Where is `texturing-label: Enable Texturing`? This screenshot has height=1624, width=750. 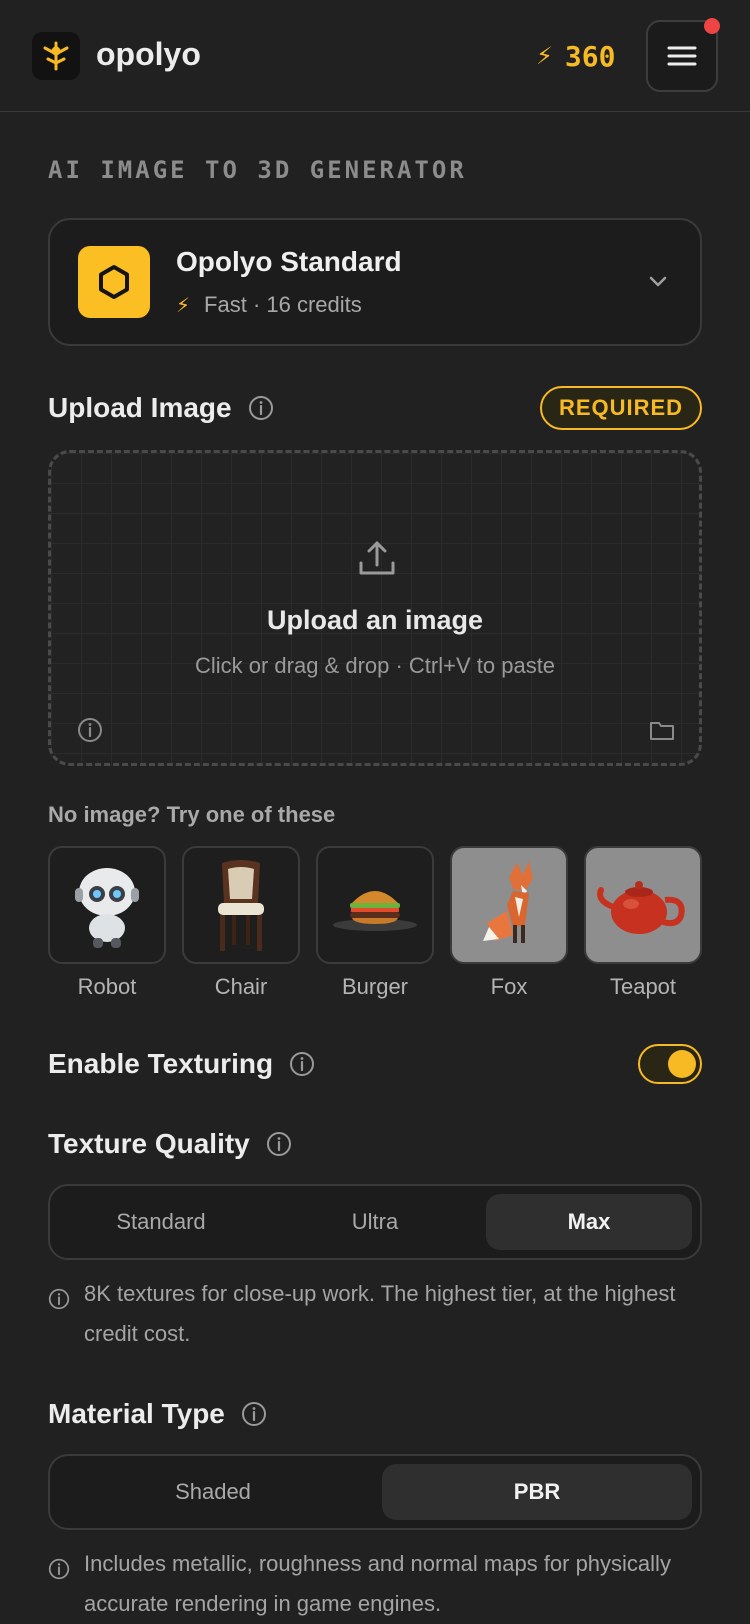 texturing-label: Enable Texturing is located at coordinates (181, 1064).